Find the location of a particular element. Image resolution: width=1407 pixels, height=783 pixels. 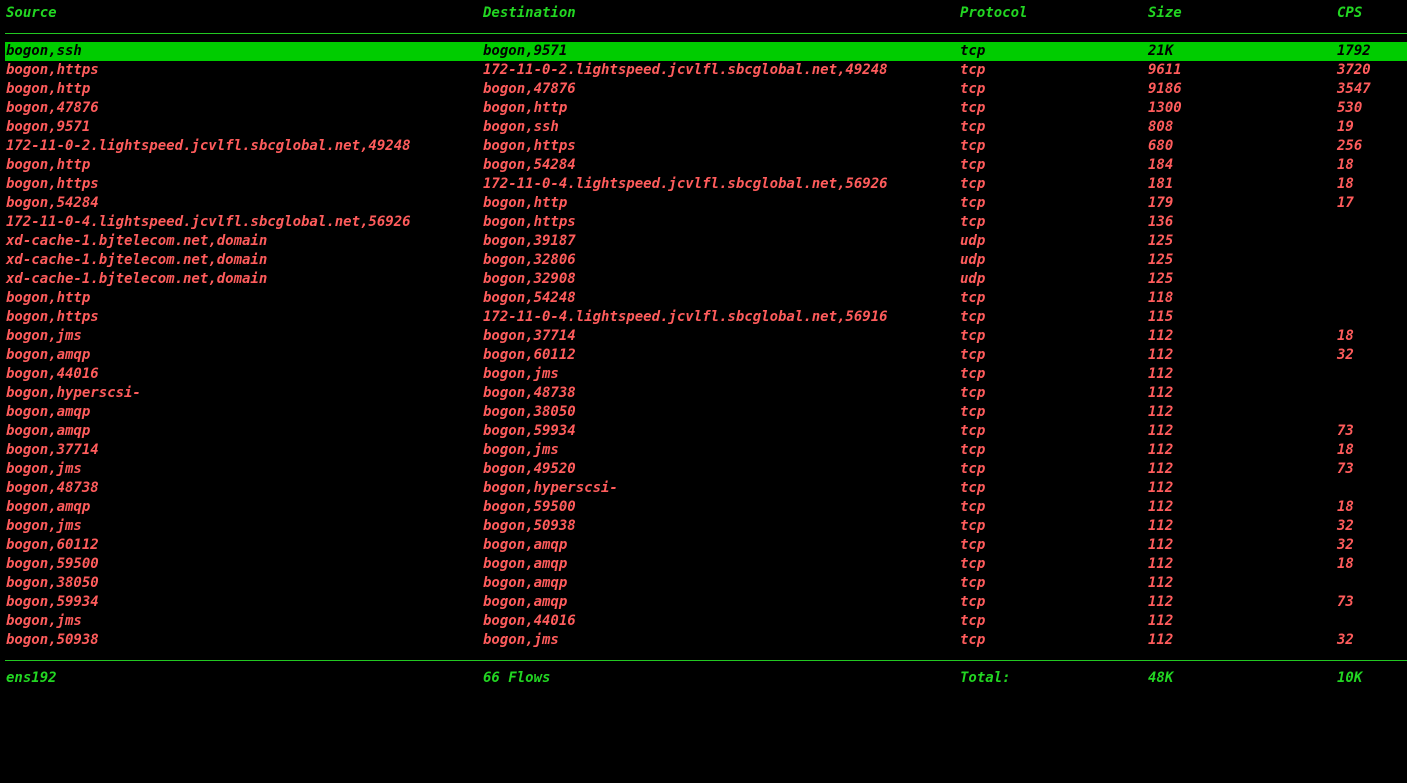

flow-destination: bogon,60112 is located at coordinates (529, 355).